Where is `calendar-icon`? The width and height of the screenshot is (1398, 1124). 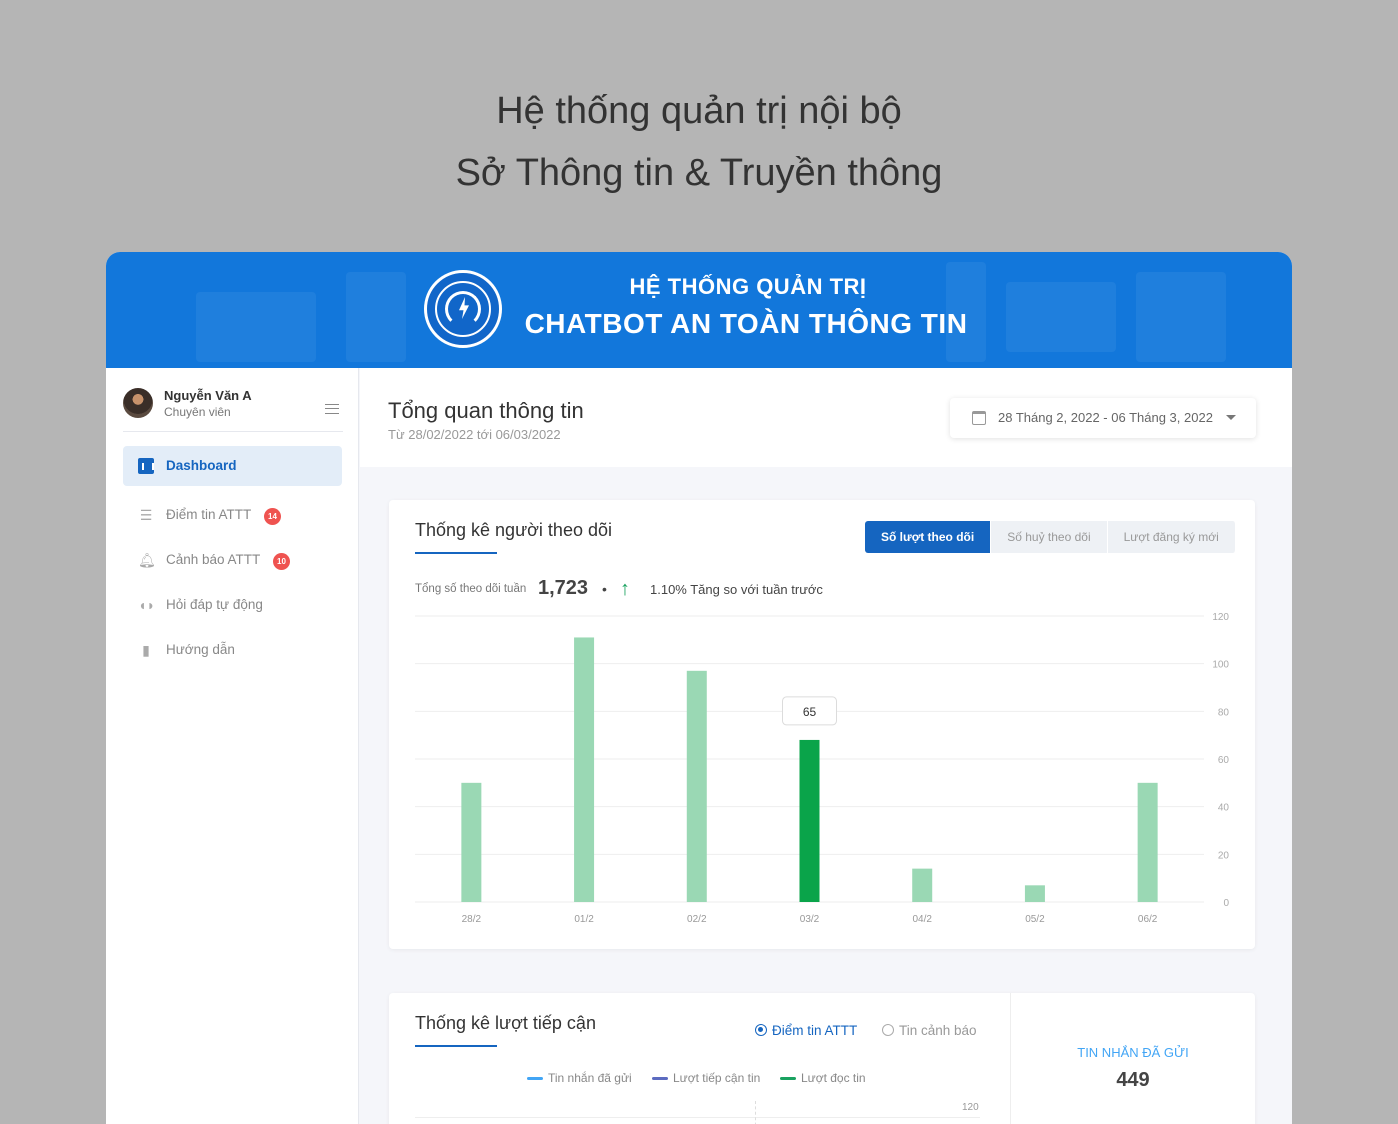 calendar-icon is located at coordinates (979, 418).